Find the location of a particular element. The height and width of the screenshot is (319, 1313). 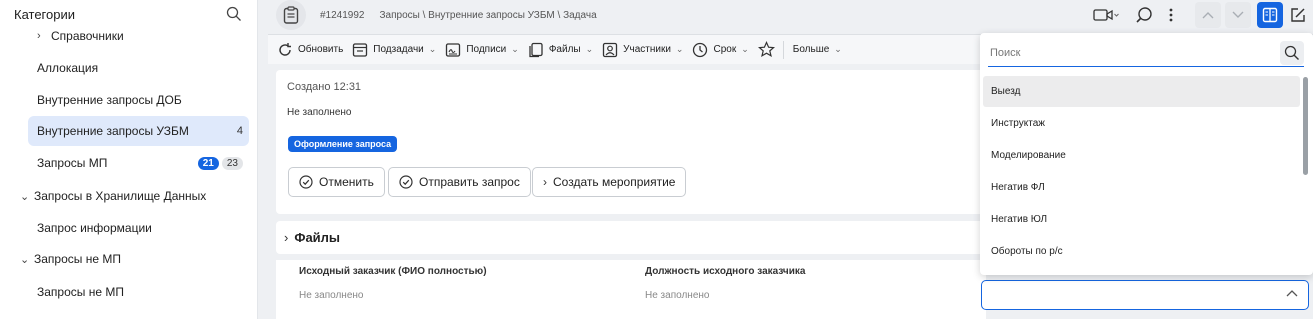

created-time: Создано 12:31 is located at coordinates (324, 87).